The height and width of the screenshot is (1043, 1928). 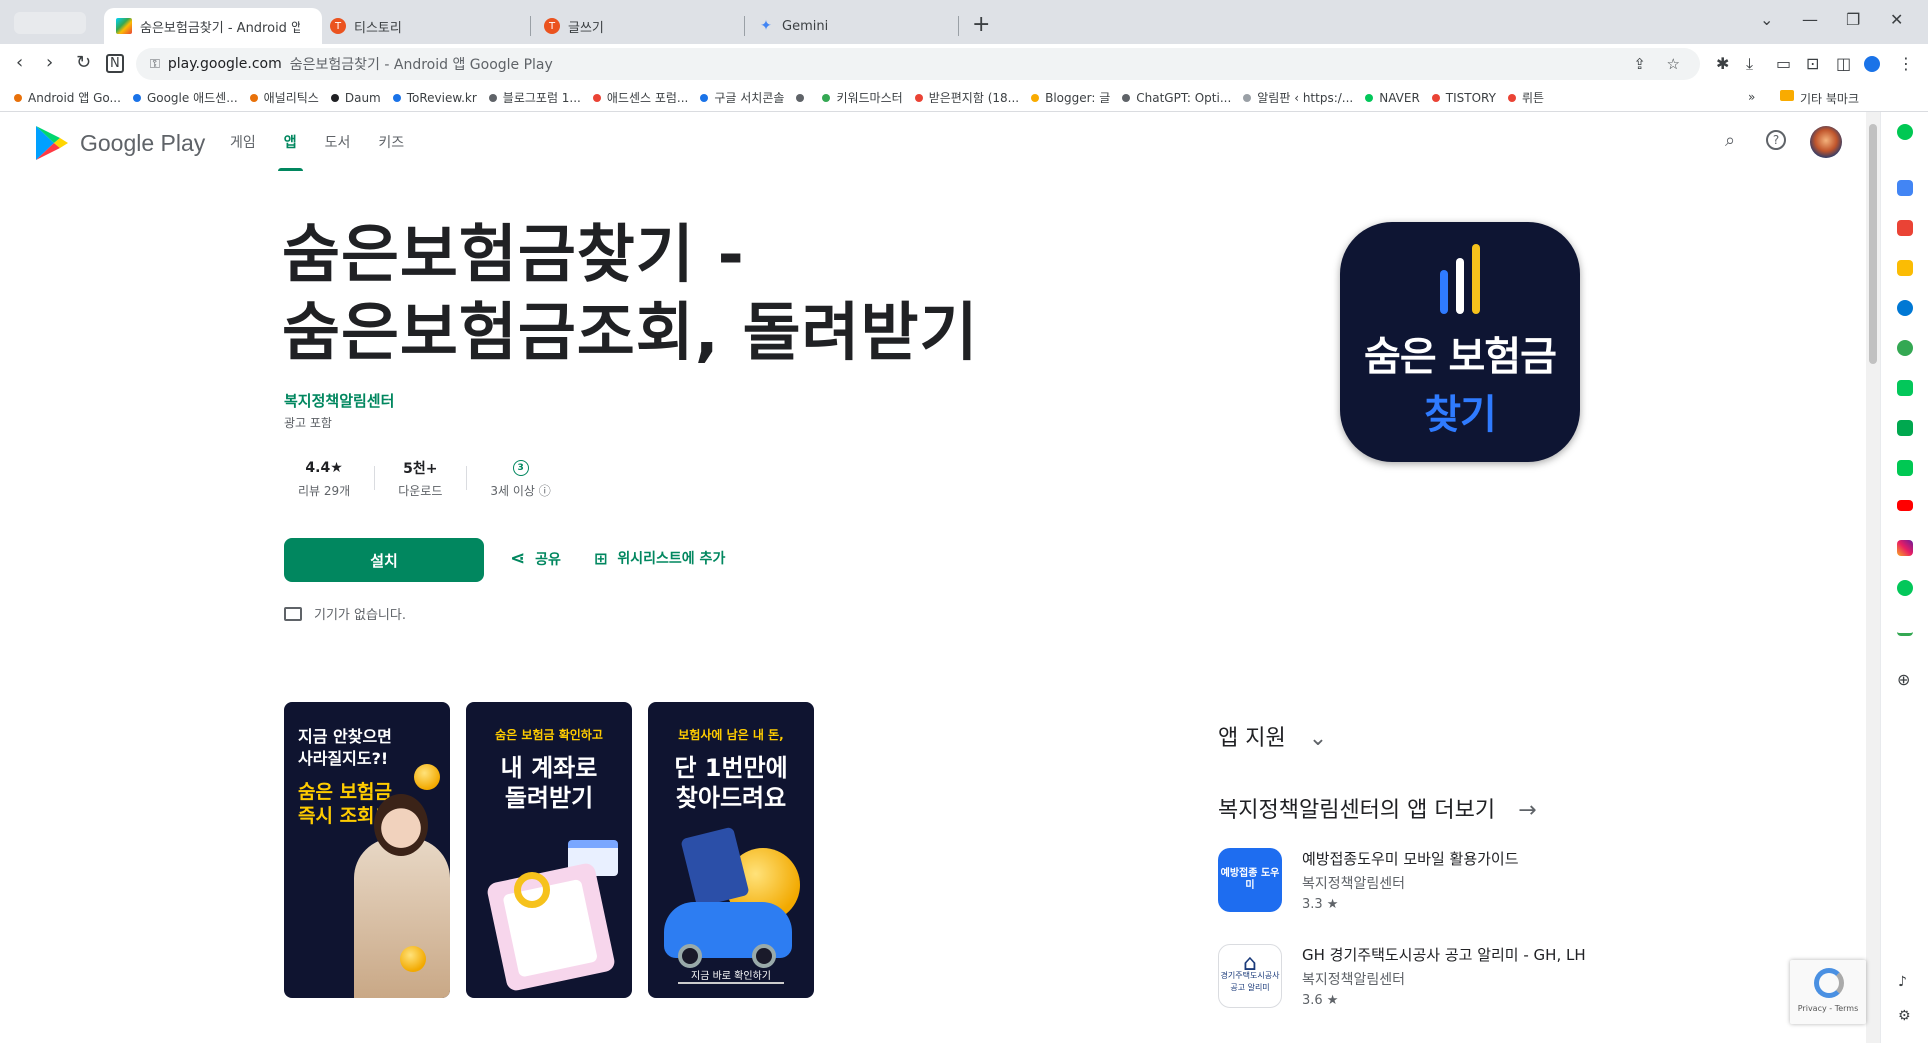 I want to click on bookmark-item: 애널리틱스, so click(x=284, y=97).